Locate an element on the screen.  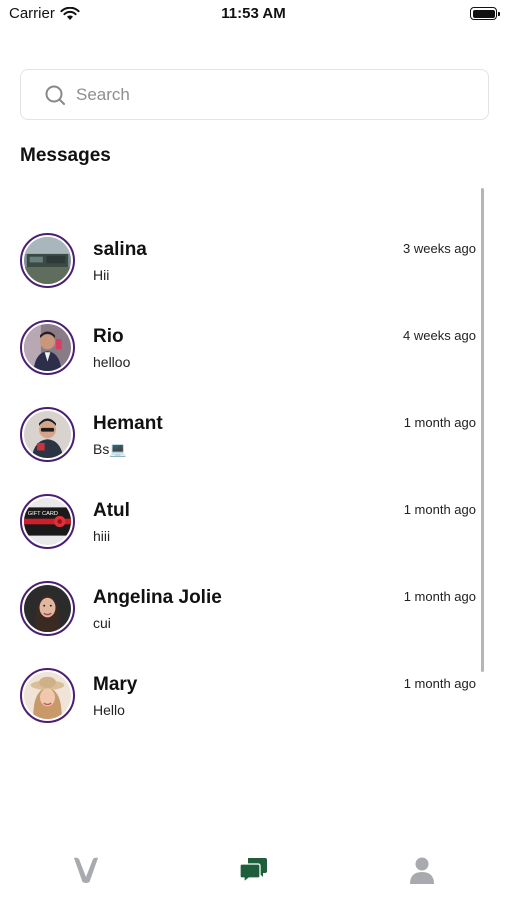
message-preview: hiii is located at coordinates (102, 536).